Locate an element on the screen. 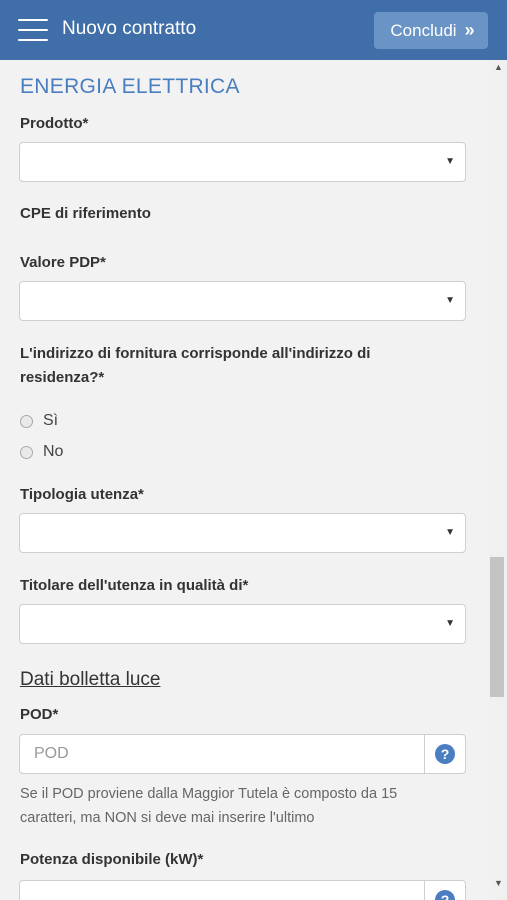  radio-label-no: No is located at coordinates (53, 451).